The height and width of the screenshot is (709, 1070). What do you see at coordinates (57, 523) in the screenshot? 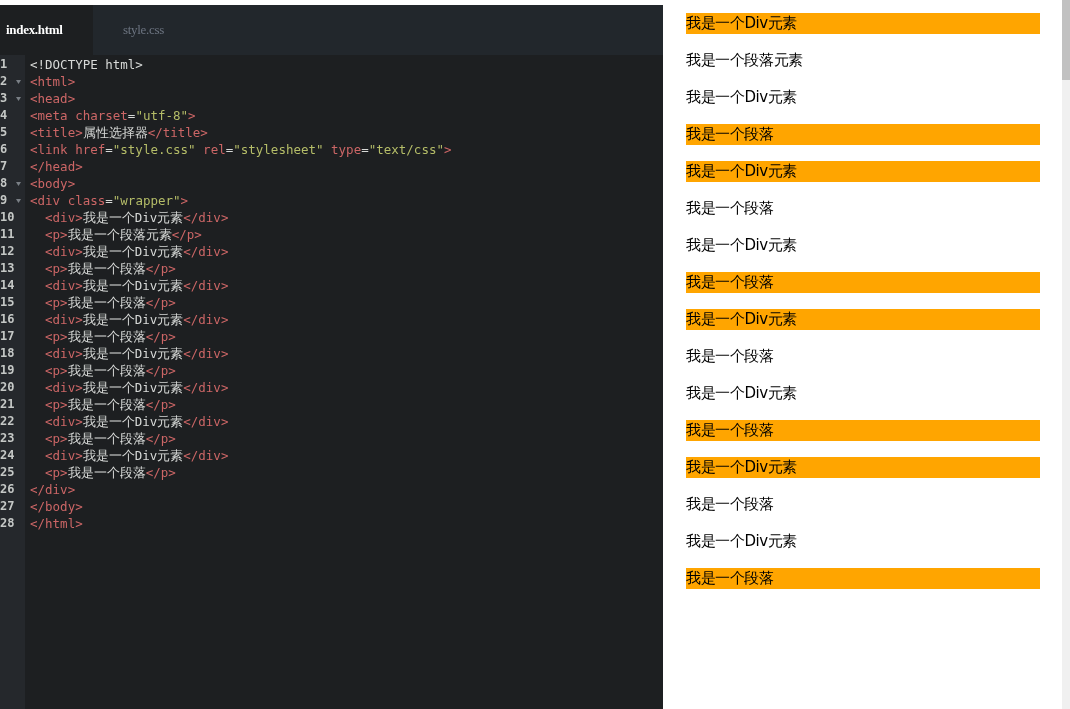
I see `code-line: </html>` at bounding box center [57, 523].